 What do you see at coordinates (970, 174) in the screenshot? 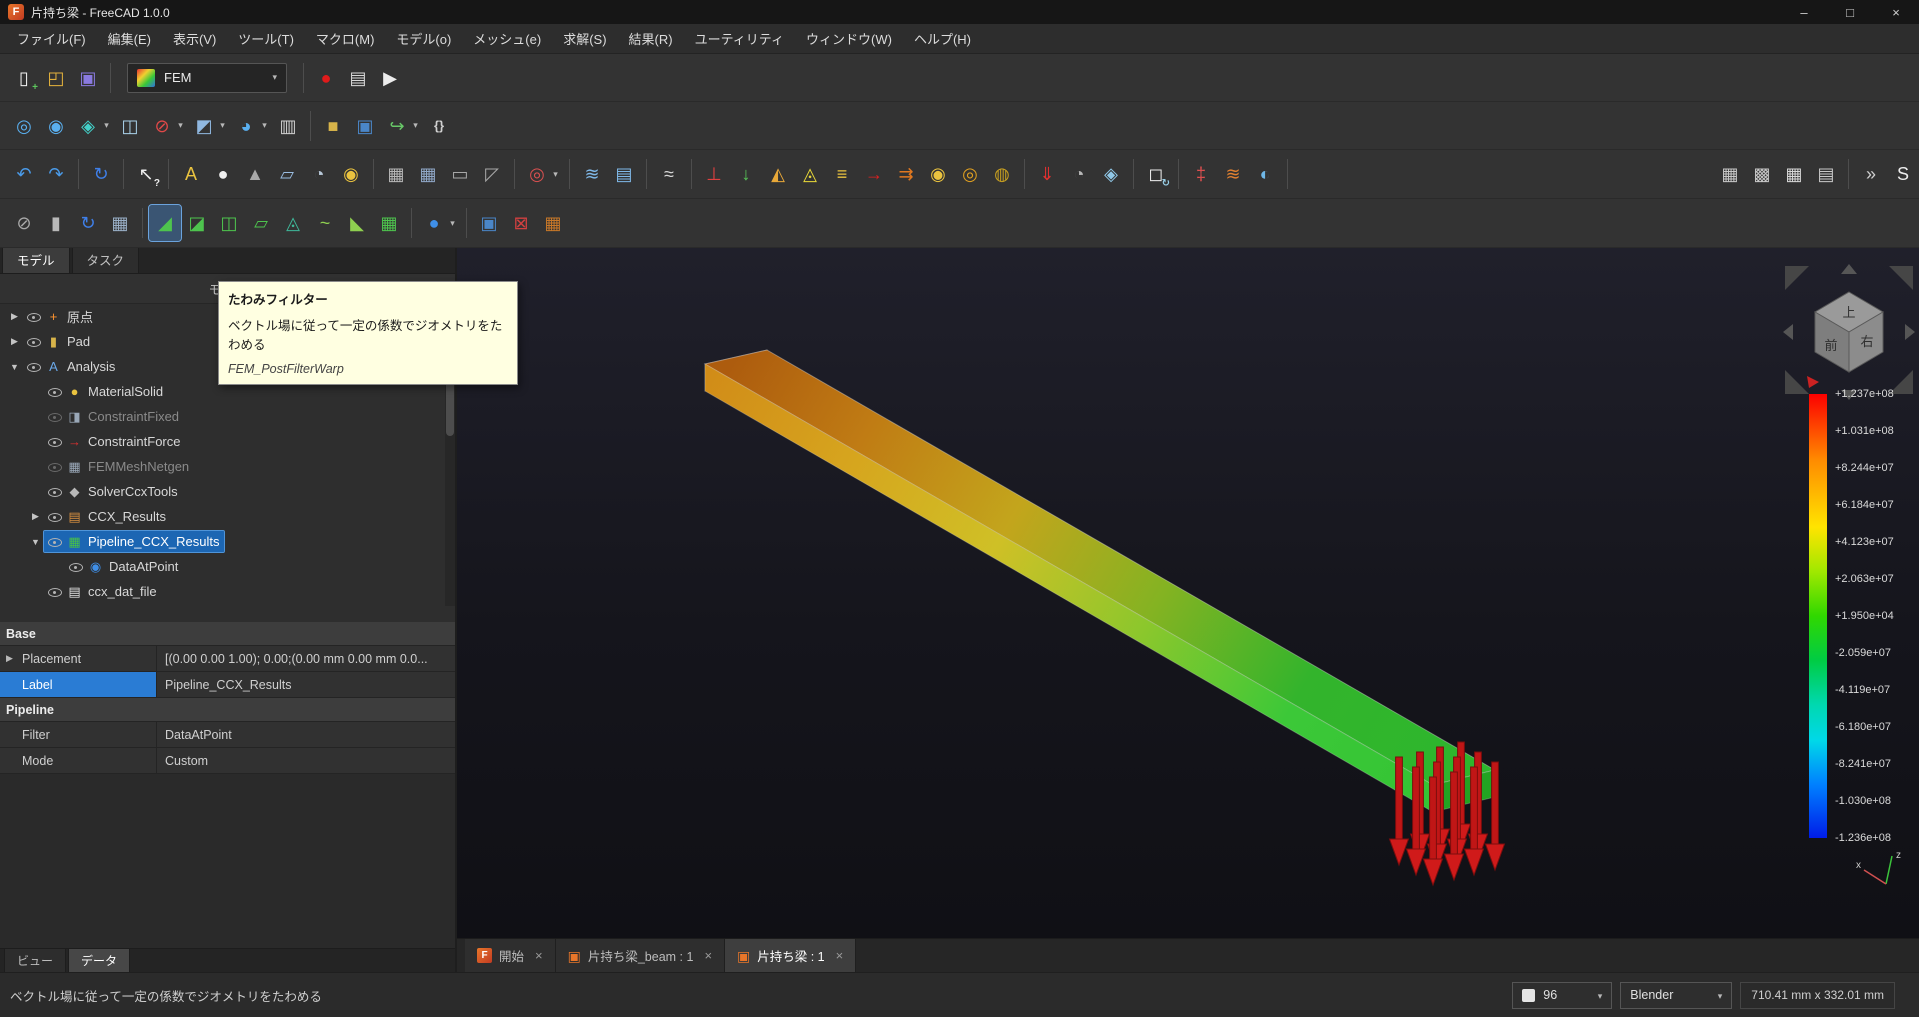
I see `constraint-gear-button: ◎` at bounding box center [970, 174].